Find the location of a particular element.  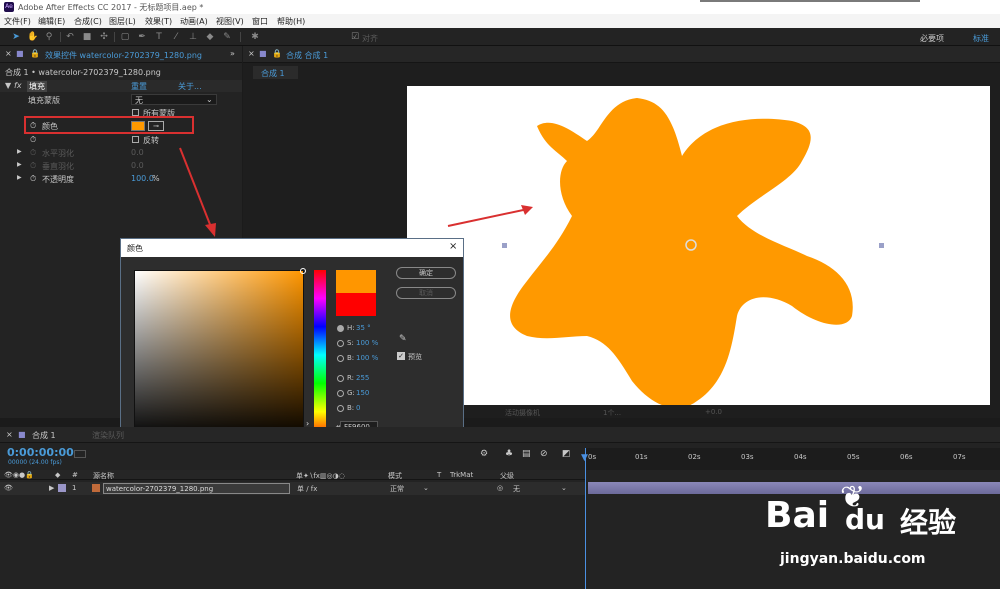

s-value: 100 % is located at coordinates (367, 343).